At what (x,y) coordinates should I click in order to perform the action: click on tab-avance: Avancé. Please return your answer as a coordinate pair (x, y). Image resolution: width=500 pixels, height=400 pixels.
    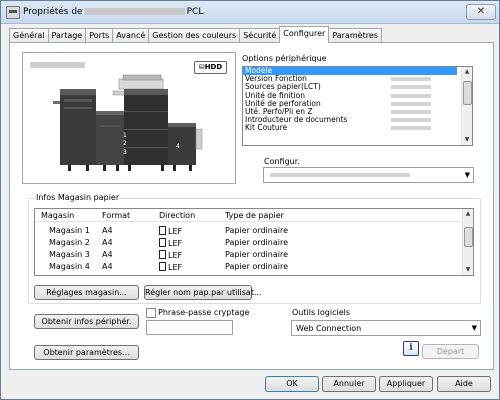
    Looking at the image, I should click on (131, 35).